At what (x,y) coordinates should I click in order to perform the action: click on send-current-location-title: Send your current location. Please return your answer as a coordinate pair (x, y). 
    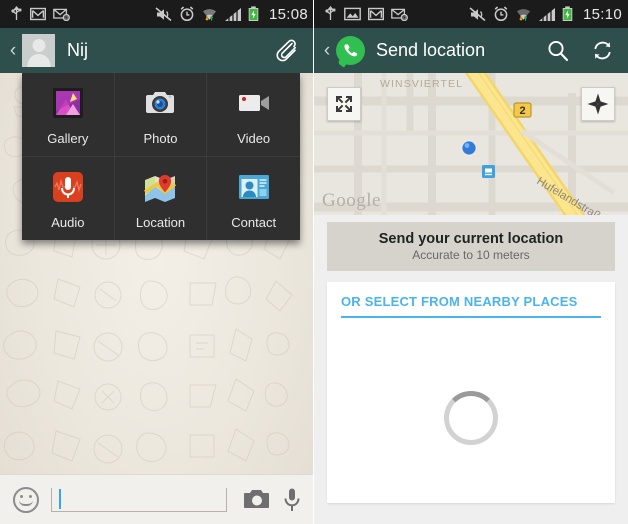
    Looking at the image, I should click on (471, 239).